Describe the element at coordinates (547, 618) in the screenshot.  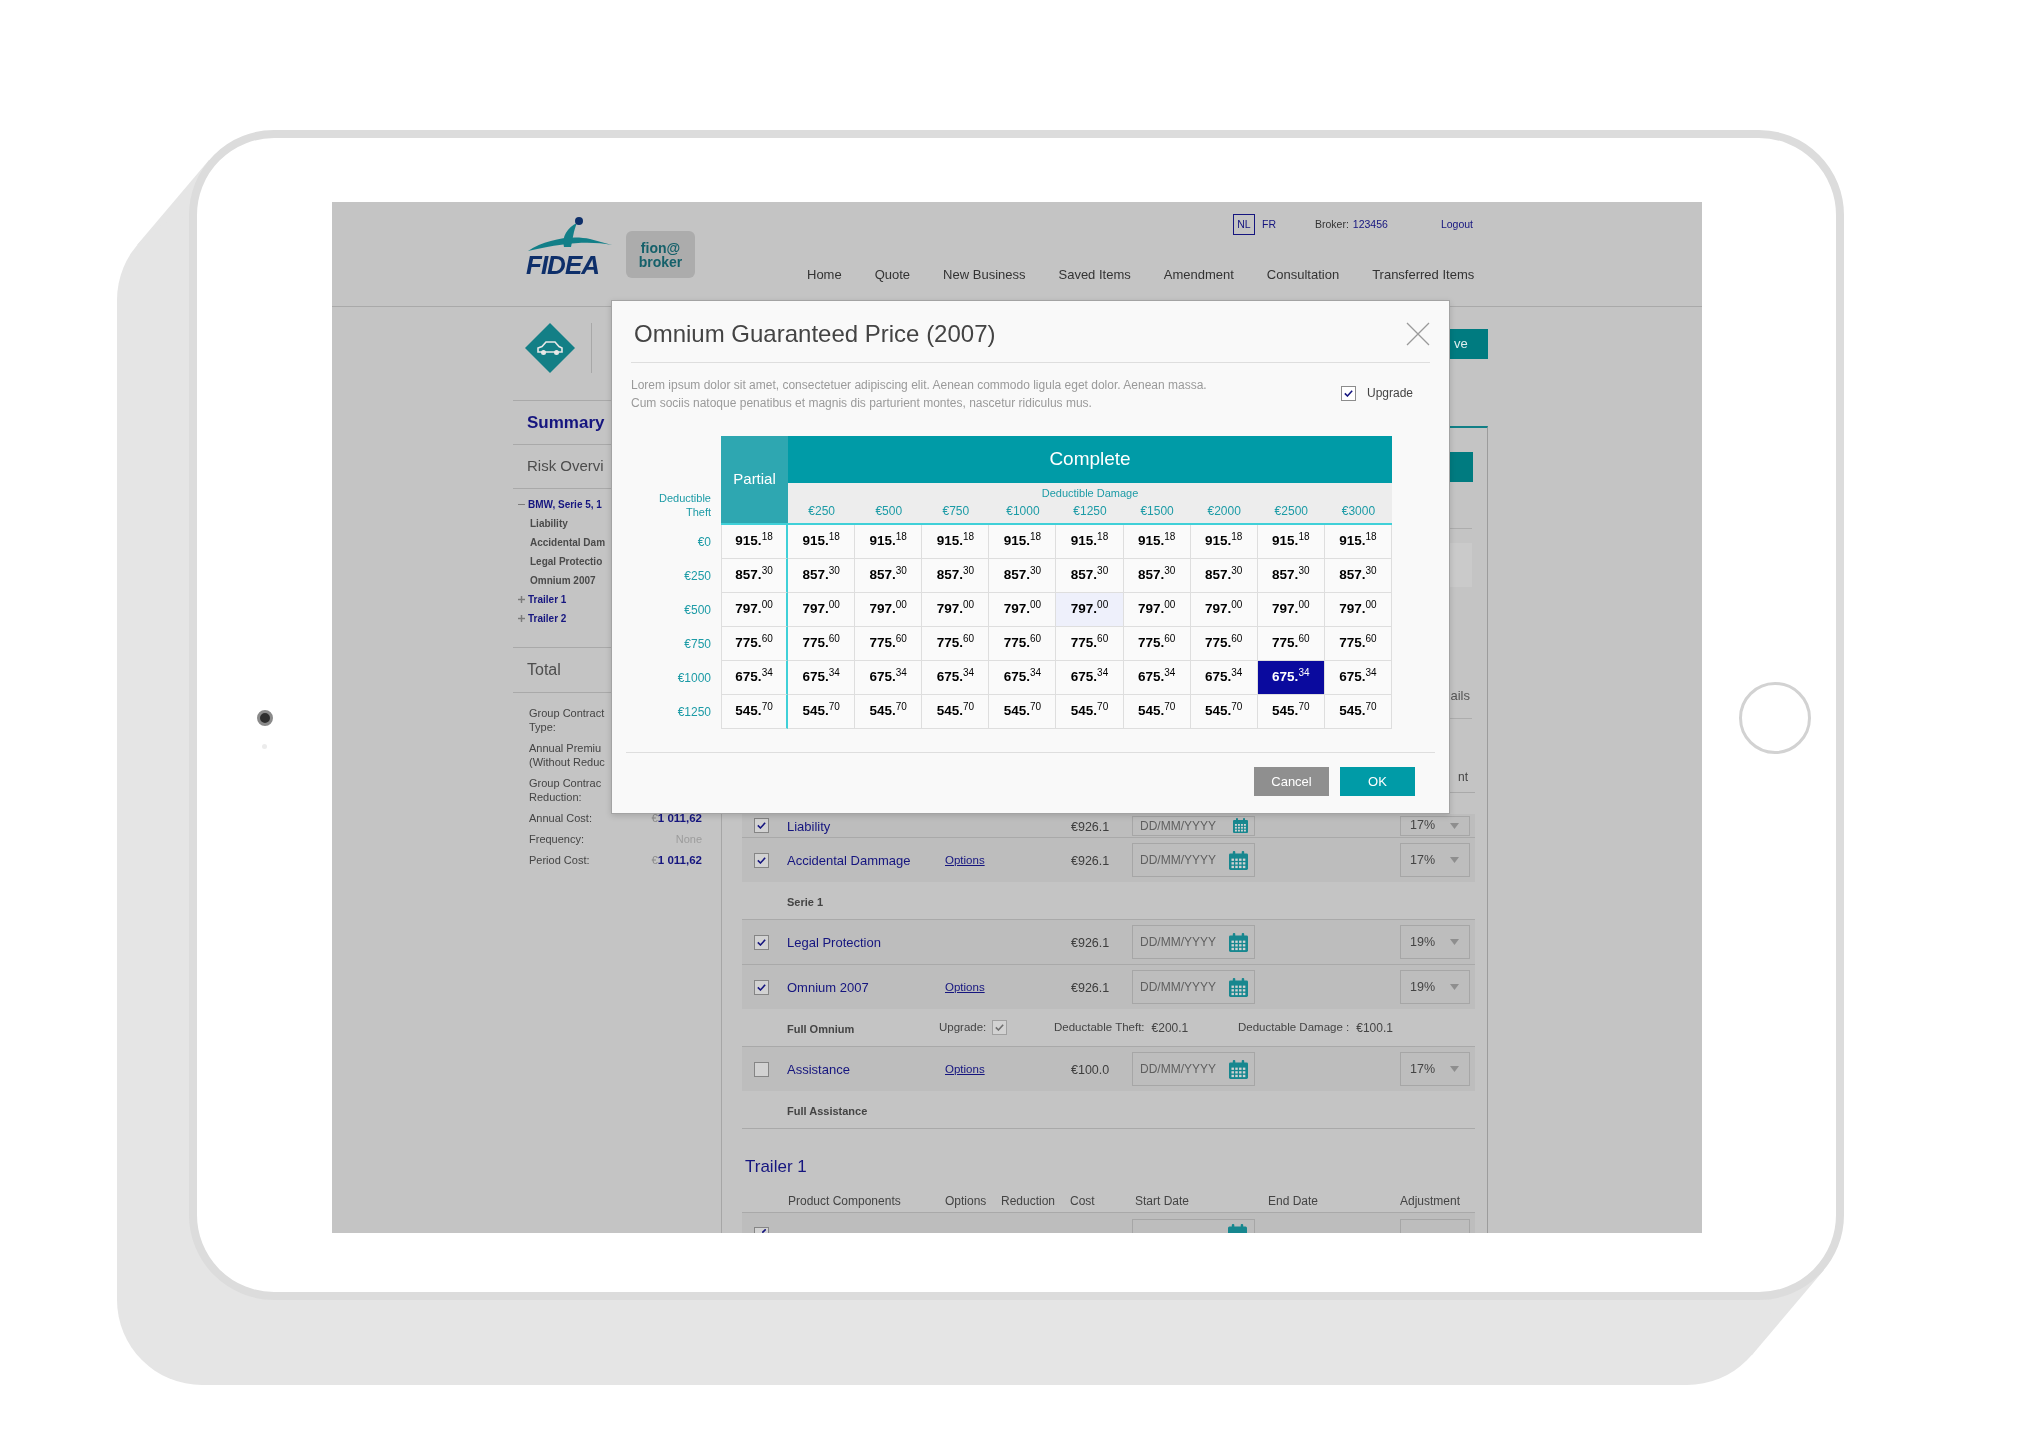
I see `tree-item: Trailer 2` at that location.